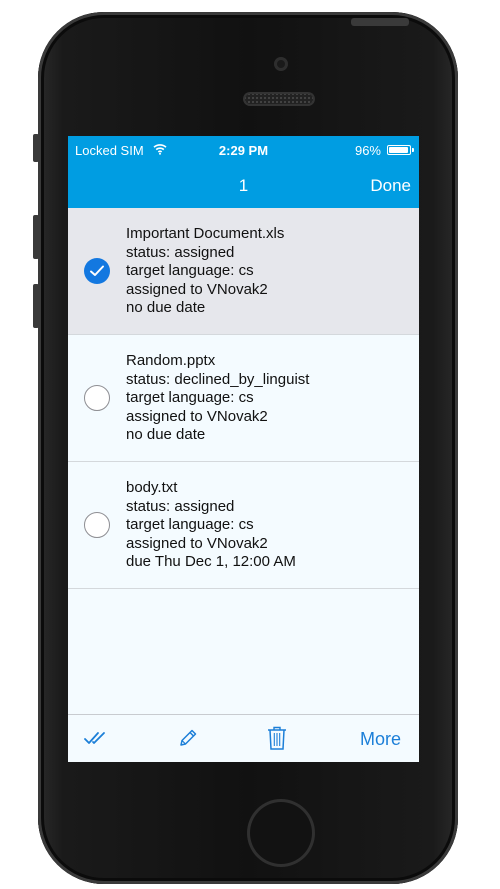 This screenshot has width=500, height=889. Describe the element at coordinates (380, 739) in the screenshot. I see `more-button: More` at that location.